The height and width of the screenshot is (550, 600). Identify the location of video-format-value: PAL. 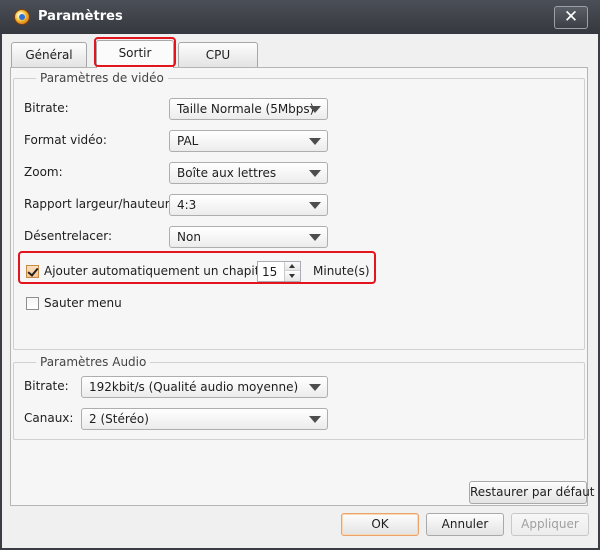
(188, 141).